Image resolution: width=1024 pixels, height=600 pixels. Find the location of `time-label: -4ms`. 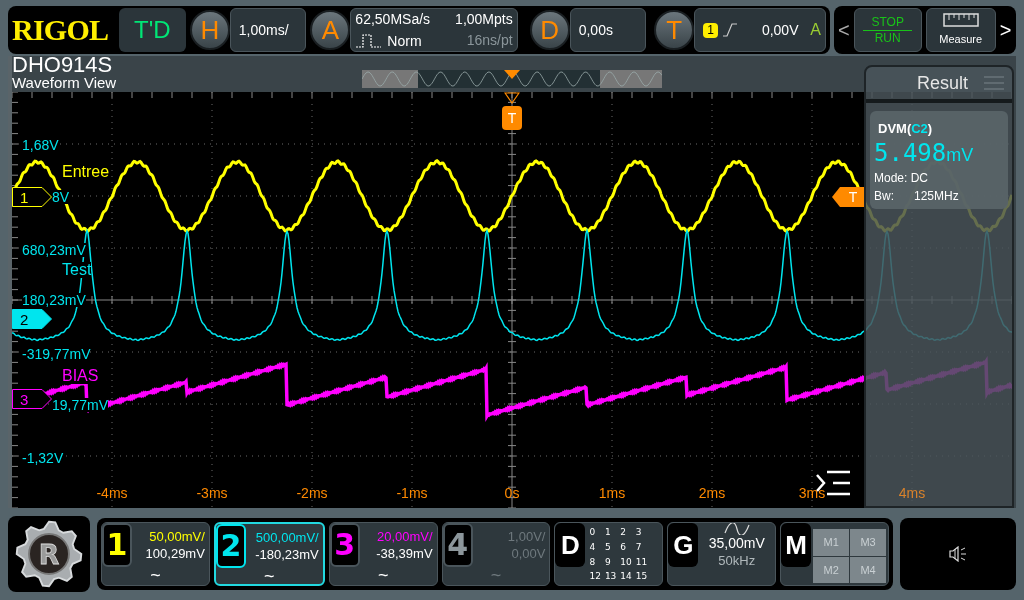

time-label: -4ms is located at coordinates (112, 493).